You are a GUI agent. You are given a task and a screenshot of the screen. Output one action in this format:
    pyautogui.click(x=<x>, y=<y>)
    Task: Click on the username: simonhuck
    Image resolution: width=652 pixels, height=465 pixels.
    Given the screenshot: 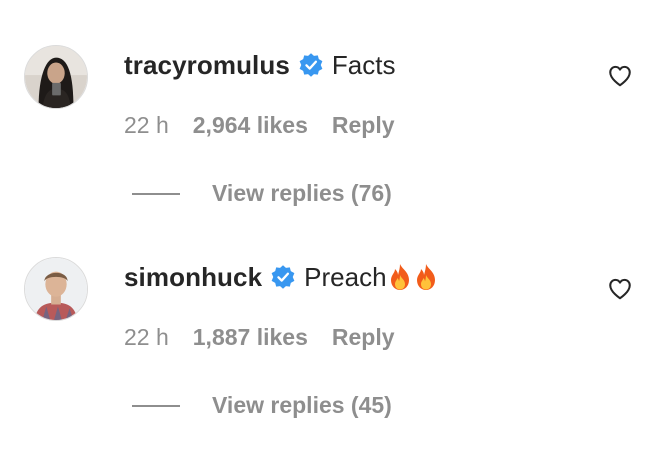 What is the action you would take?
    pyautogui.click(x=193, y=277)
    